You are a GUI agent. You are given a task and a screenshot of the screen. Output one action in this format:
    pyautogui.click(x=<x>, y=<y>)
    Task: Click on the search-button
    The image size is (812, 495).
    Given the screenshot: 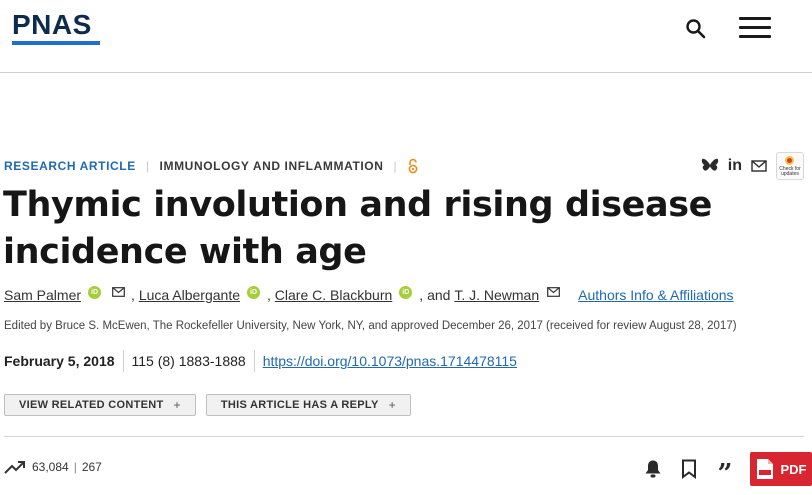 What is the action you would take?
    pyautogui.click(x=696, y=29)
    